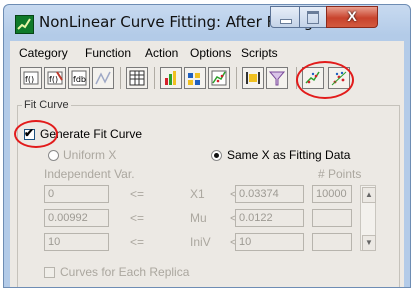 The width and height of the screenshot is (412, 288). I want to click on var-name-x1: X1, so click(197, 194).